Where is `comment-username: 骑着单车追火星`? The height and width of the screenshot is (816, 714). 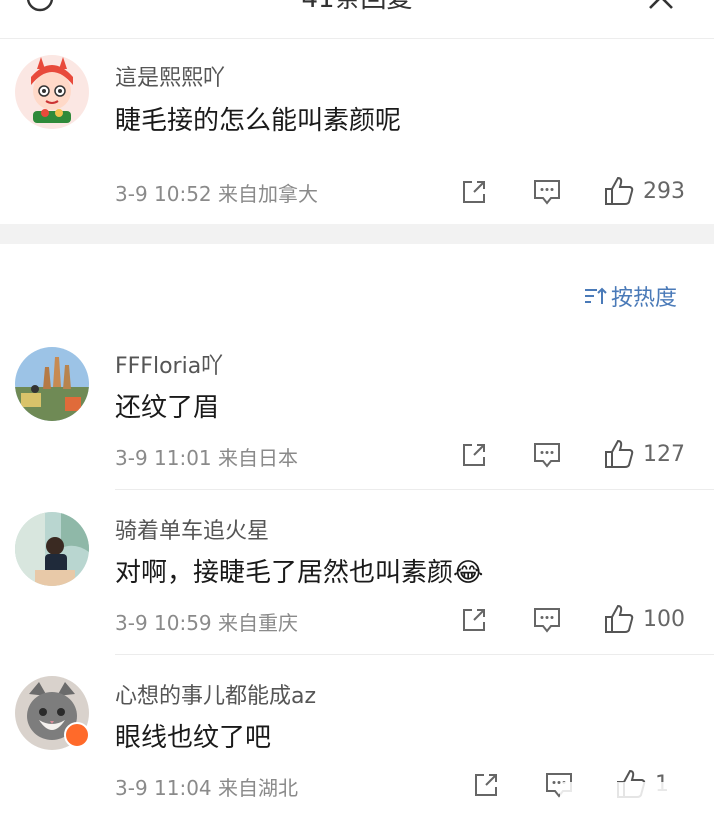 comment-username: 骑着单车追火星 is located at coordinates (192, 529).